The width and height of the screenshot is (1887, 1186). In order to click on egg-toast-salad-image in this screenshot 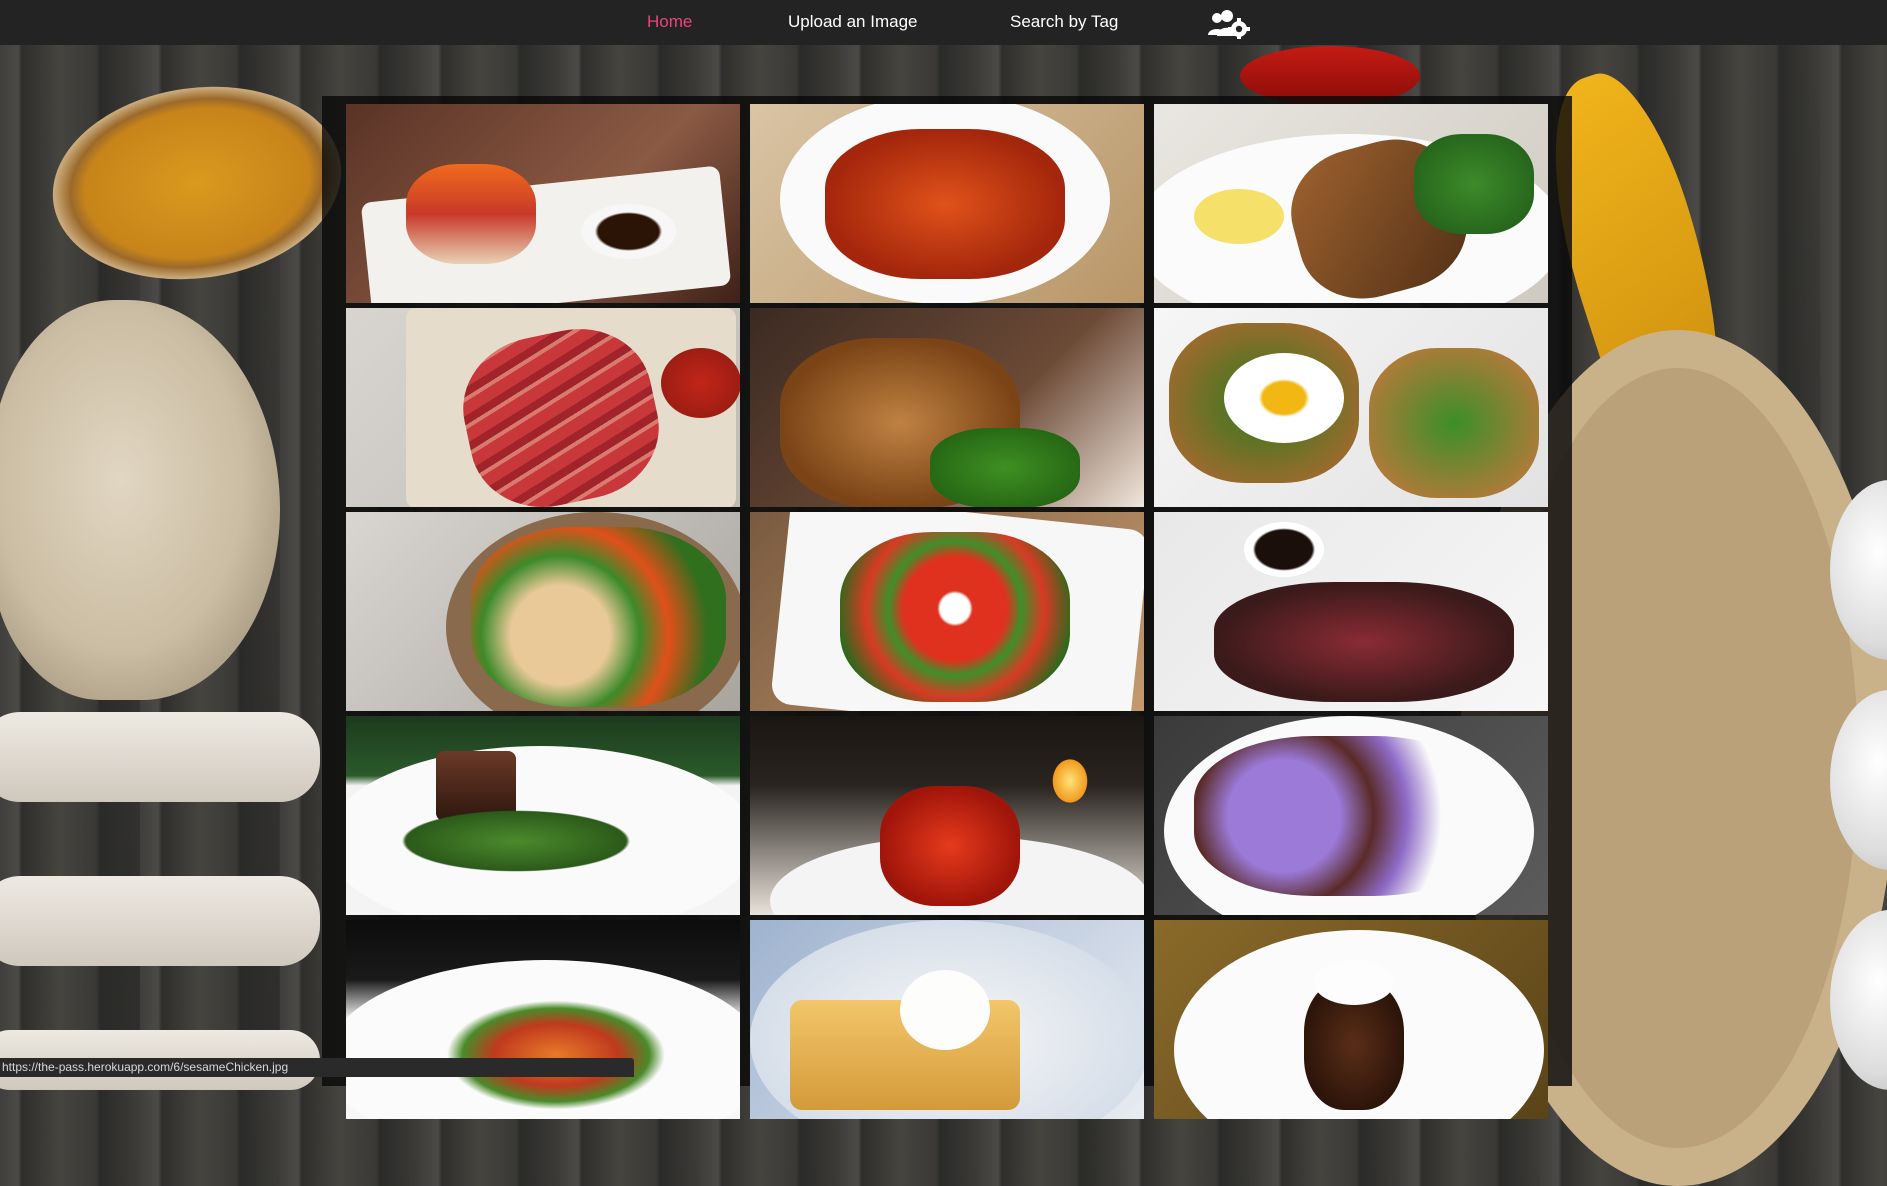, I will do `click(1351, 407)`.